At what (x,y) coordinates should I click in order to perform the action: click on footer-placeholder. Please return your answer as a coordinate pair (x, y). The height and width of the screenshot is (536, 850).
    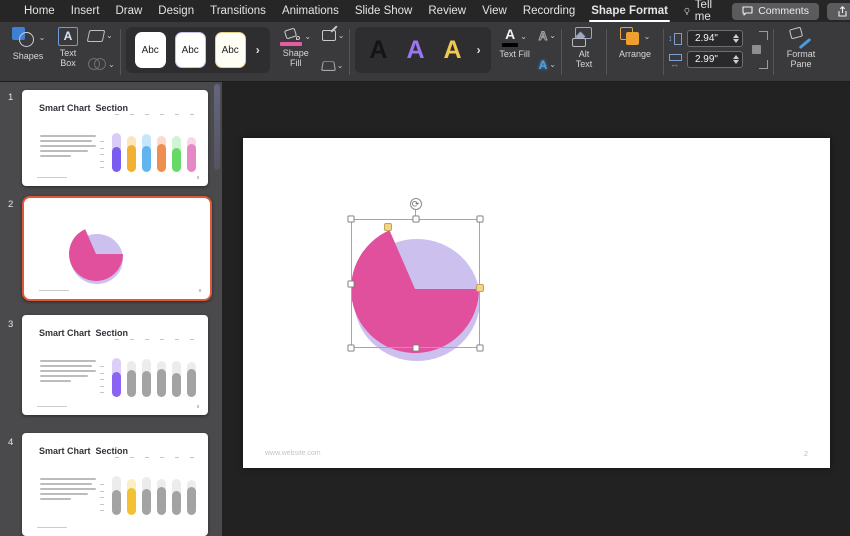
    Looking at the image, I should click on (52, 177).